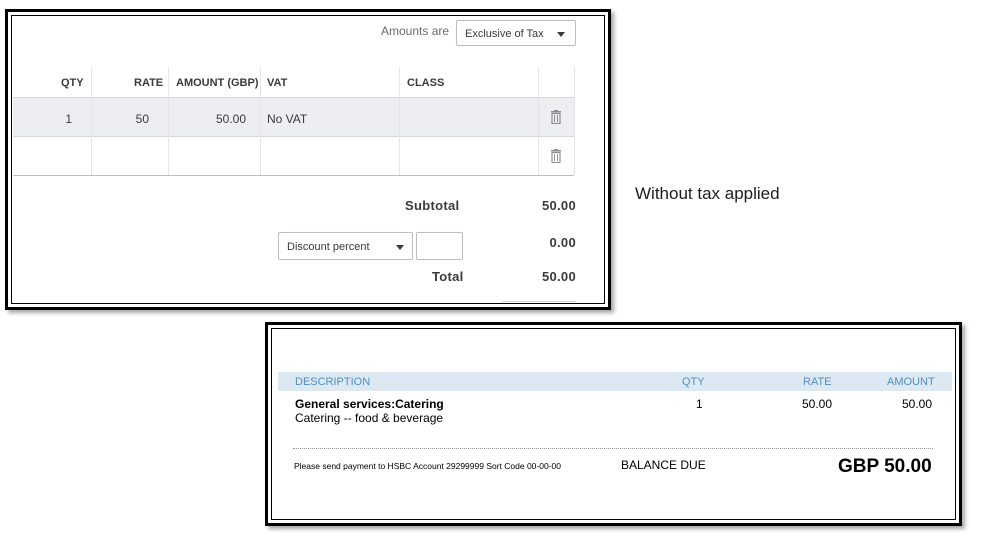  Describe the element at coordinates (663, 465) in the screenshot. I see `balance-due-label: BALANCE DUE` at that location.